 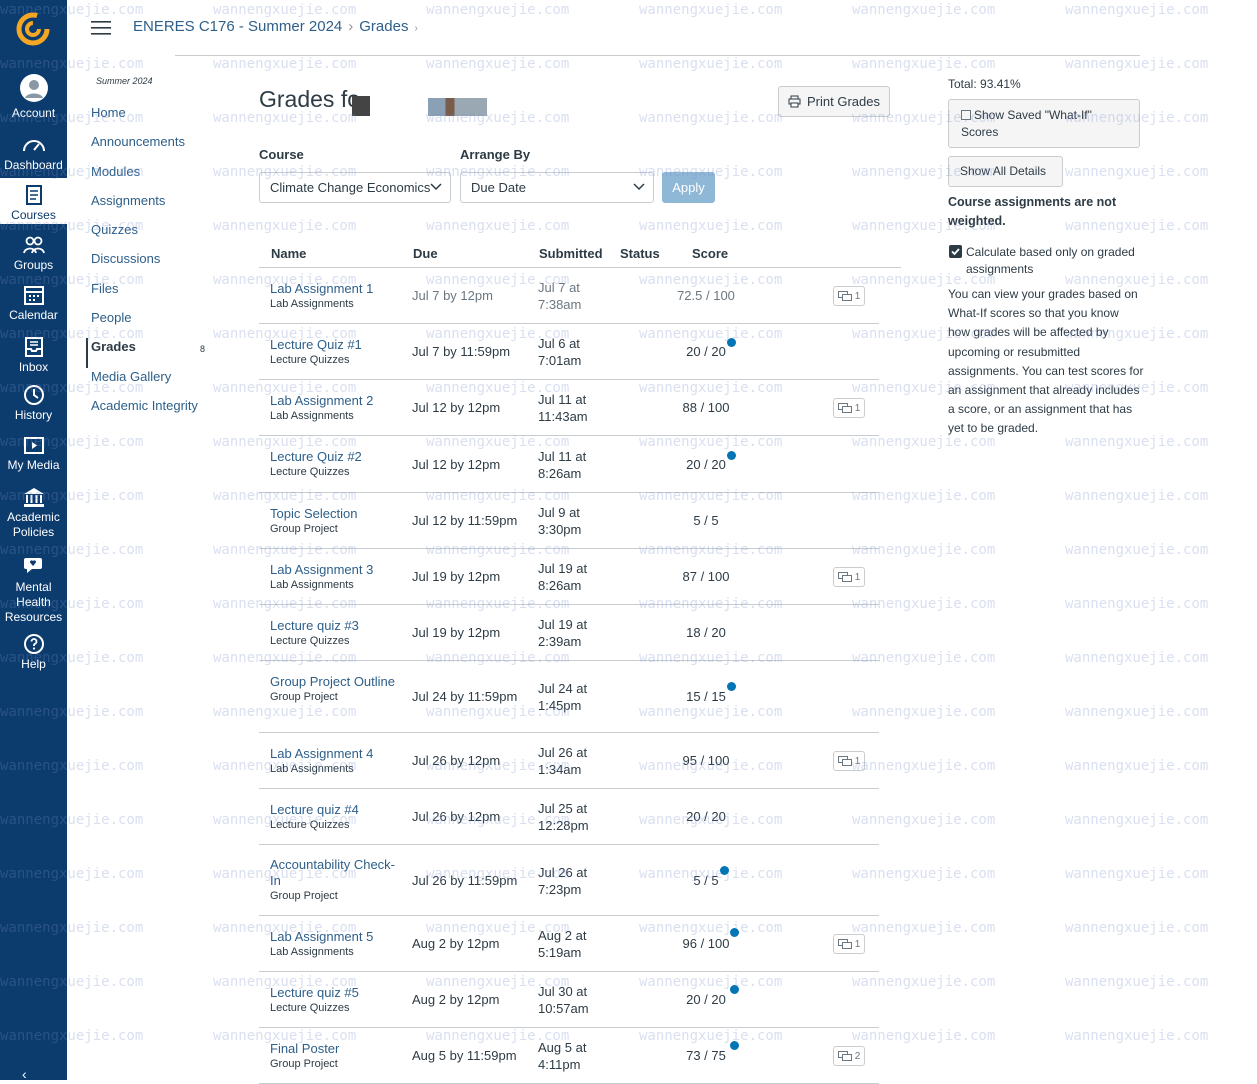 I want to click on due-date: Jul 7 by 12pm, so click(x=452, y=295).